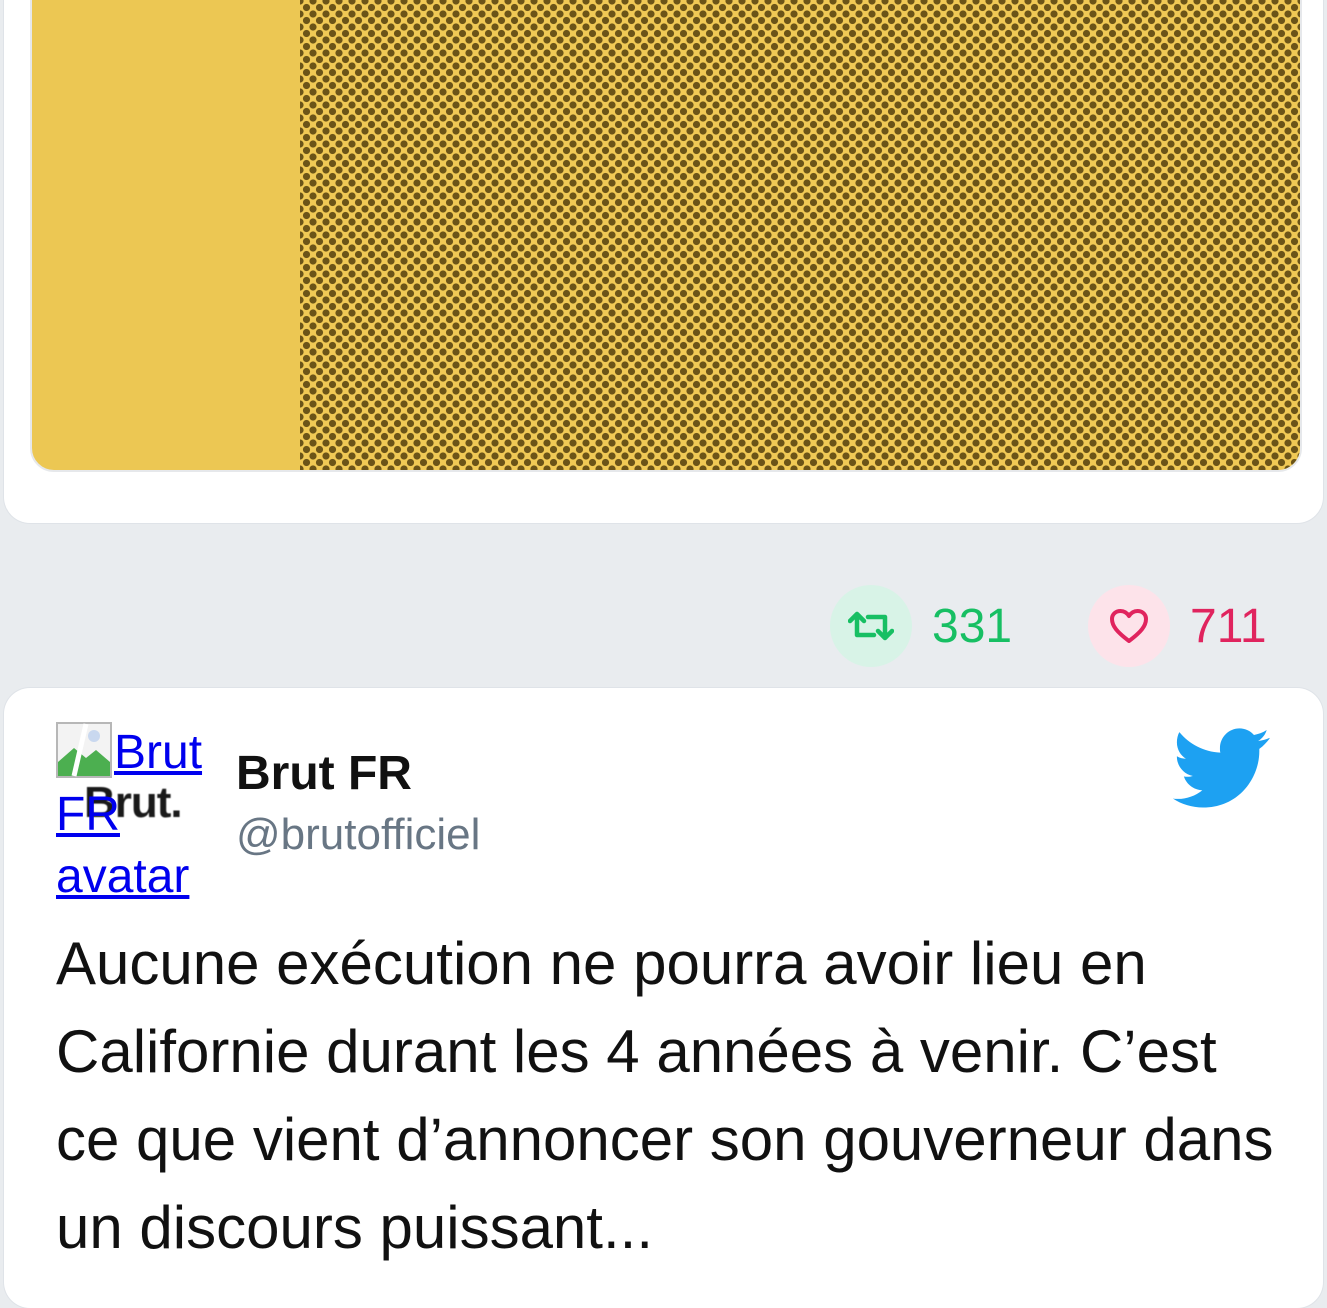 This screenshot has height=1308, width=1327. What do you see at coordinates (921, 626) in the screenshot?
I see `retweet-stat: 331` at bounding box center [921, 626].